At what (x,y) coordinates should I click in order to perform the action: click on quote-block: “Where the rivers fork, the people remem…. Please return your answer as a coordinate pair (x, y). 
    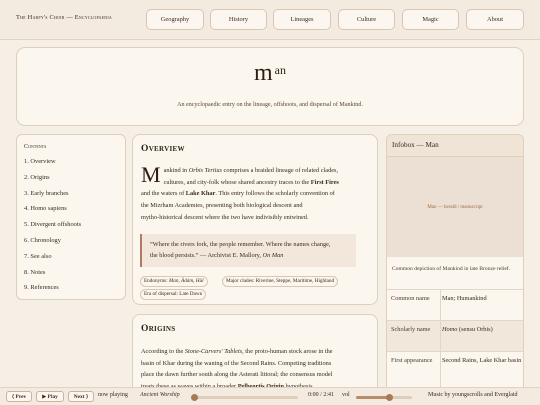
    Looking at the image, I should click on (248, 250).